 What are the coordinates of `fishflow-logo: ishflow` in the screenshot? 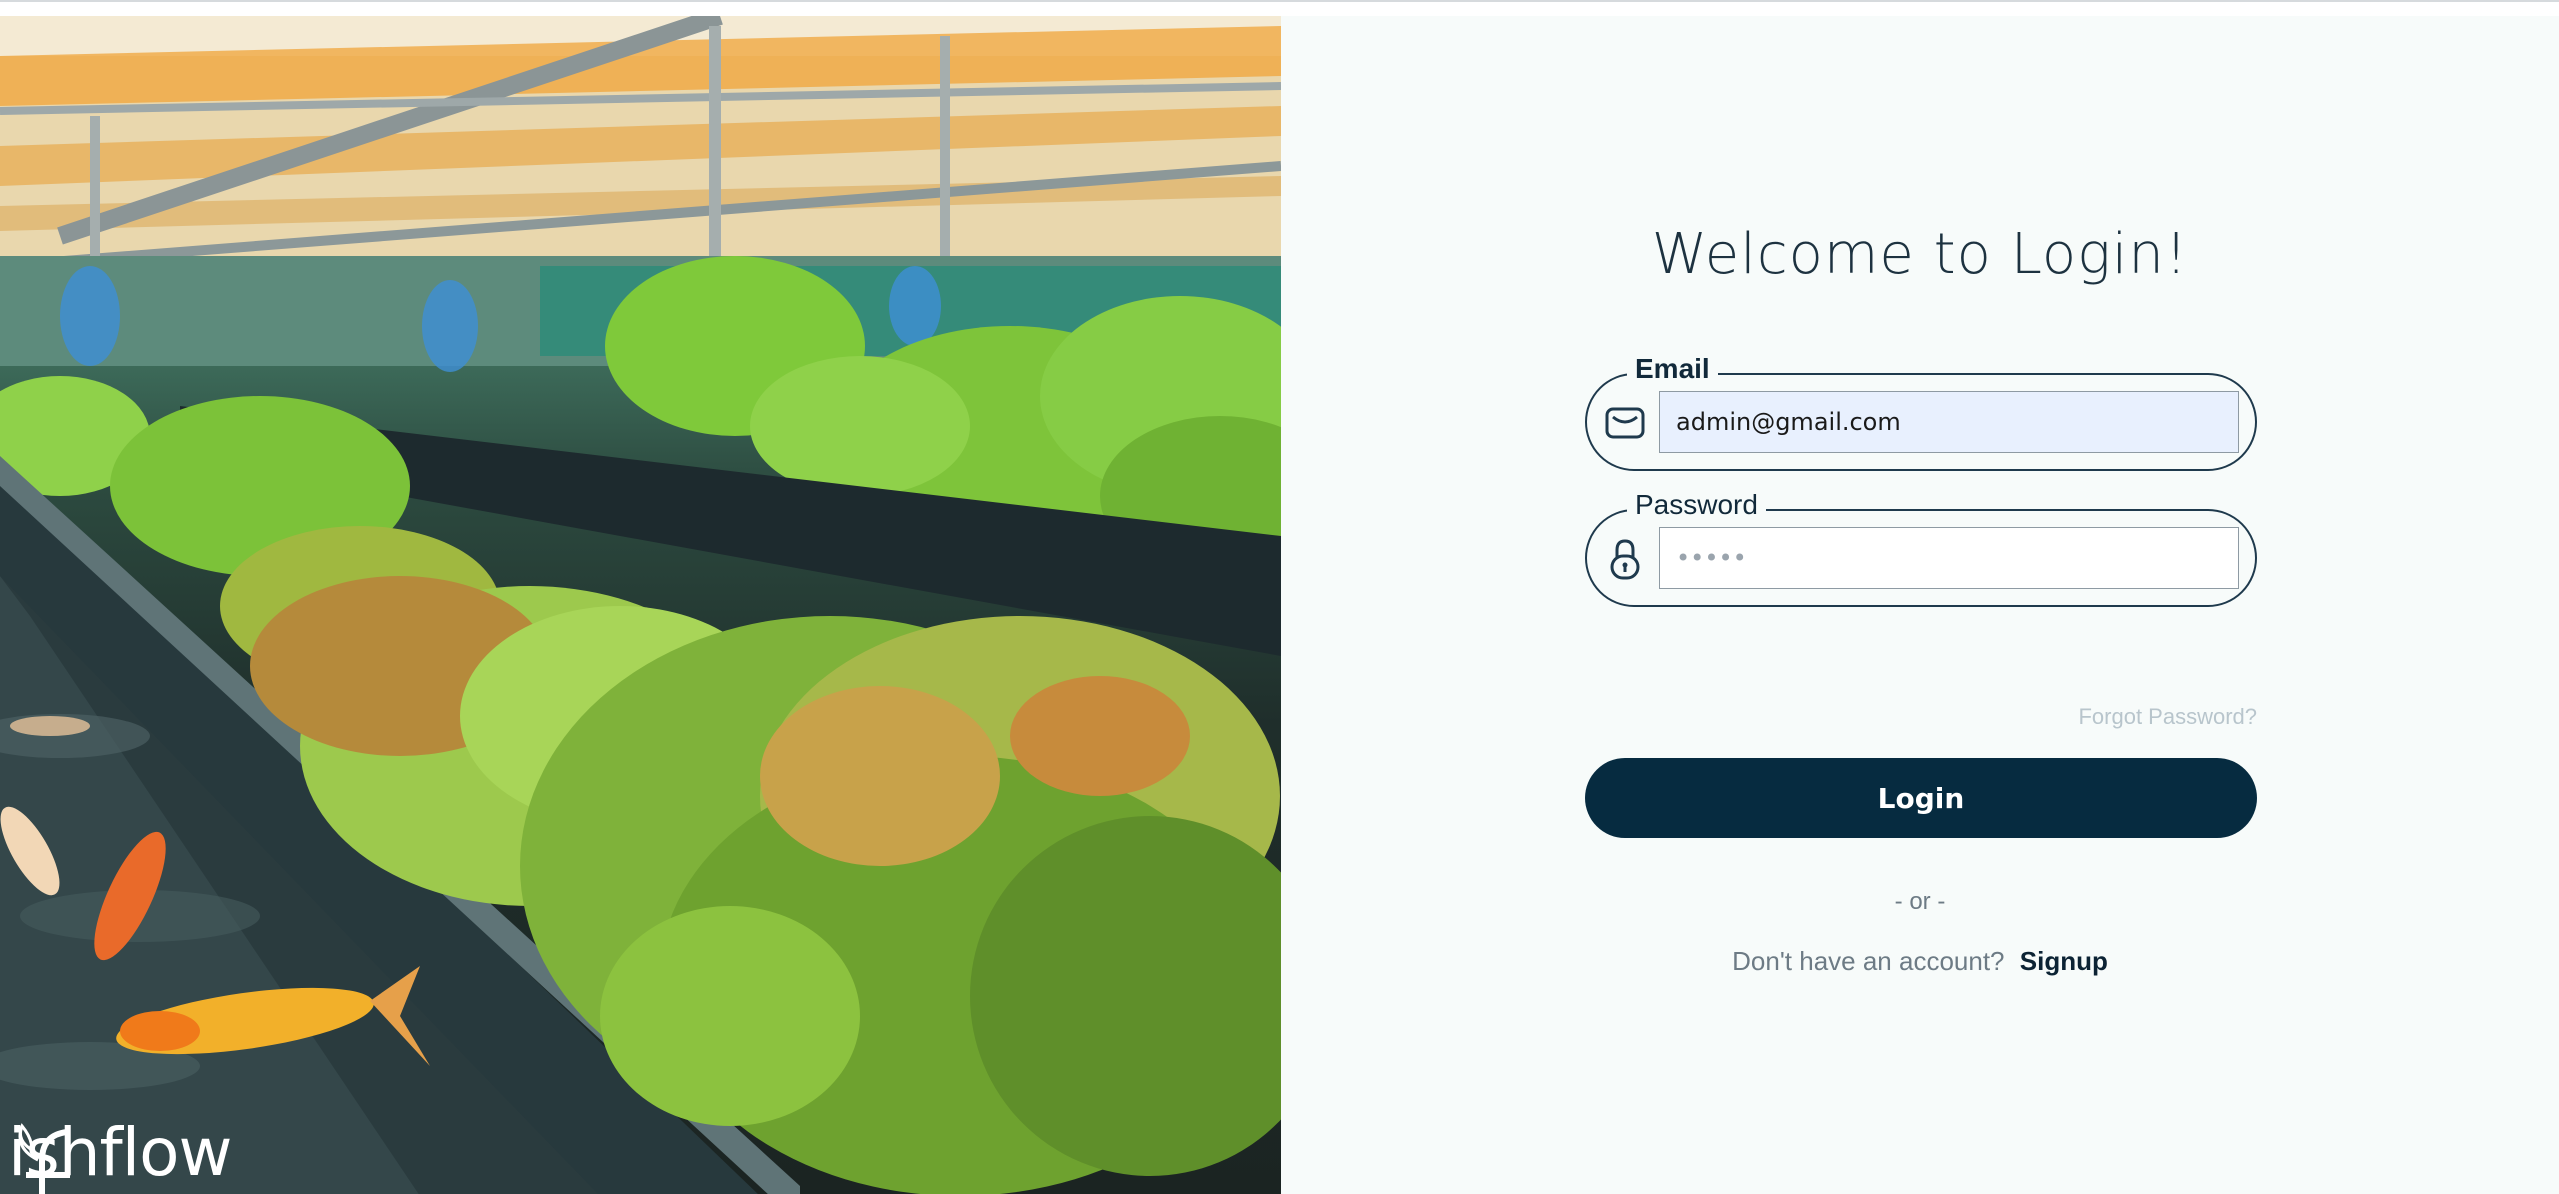 It's located at (120, 1157).